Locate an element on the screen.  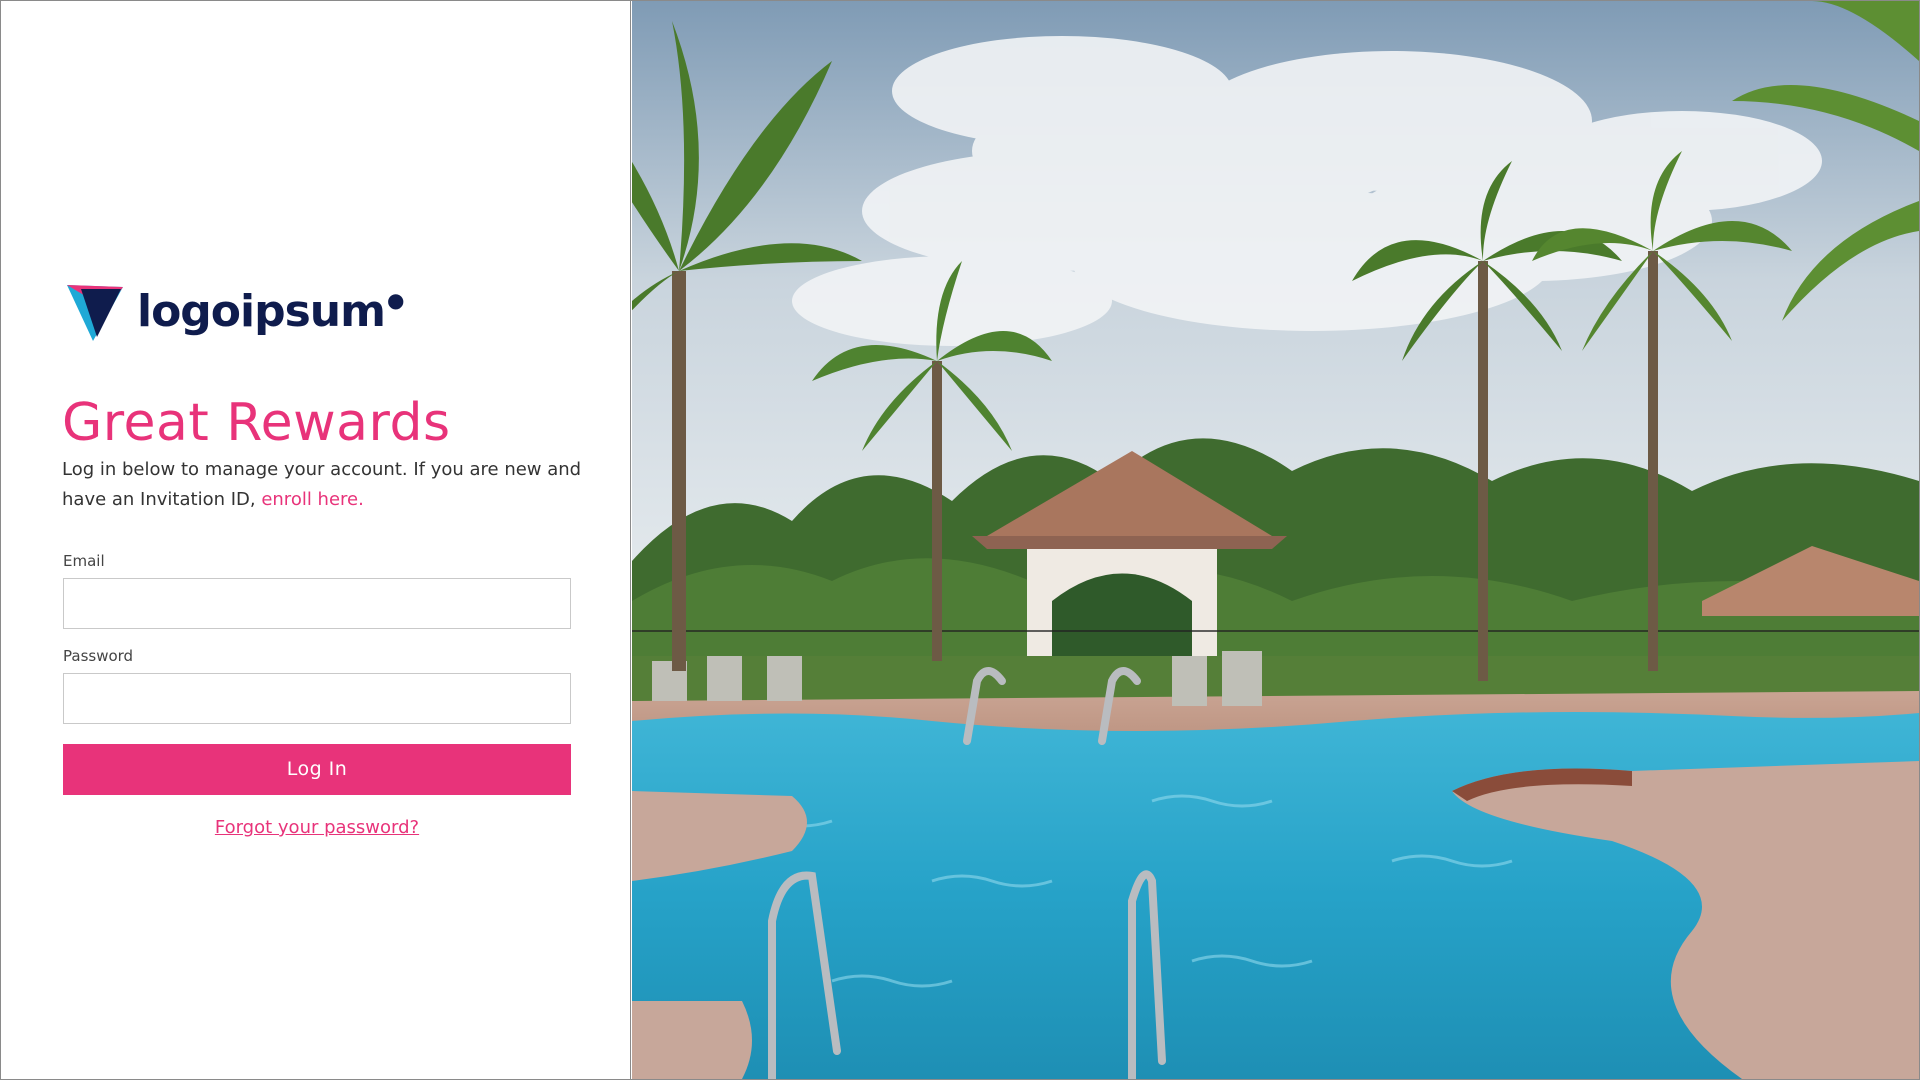
login-button: Log In is located at coordinates (317, 769).